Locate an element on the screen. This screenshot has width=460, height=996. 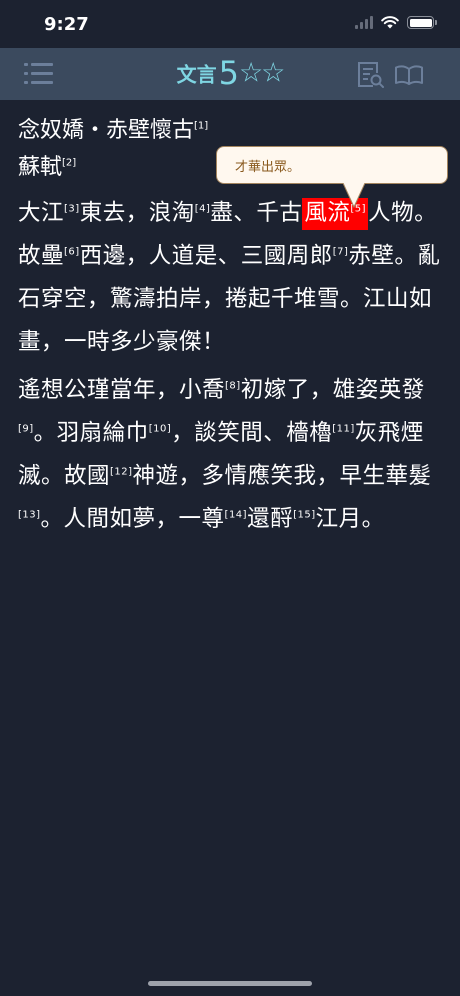
footnote-ref: [2] is located at coordinates (69, 163).